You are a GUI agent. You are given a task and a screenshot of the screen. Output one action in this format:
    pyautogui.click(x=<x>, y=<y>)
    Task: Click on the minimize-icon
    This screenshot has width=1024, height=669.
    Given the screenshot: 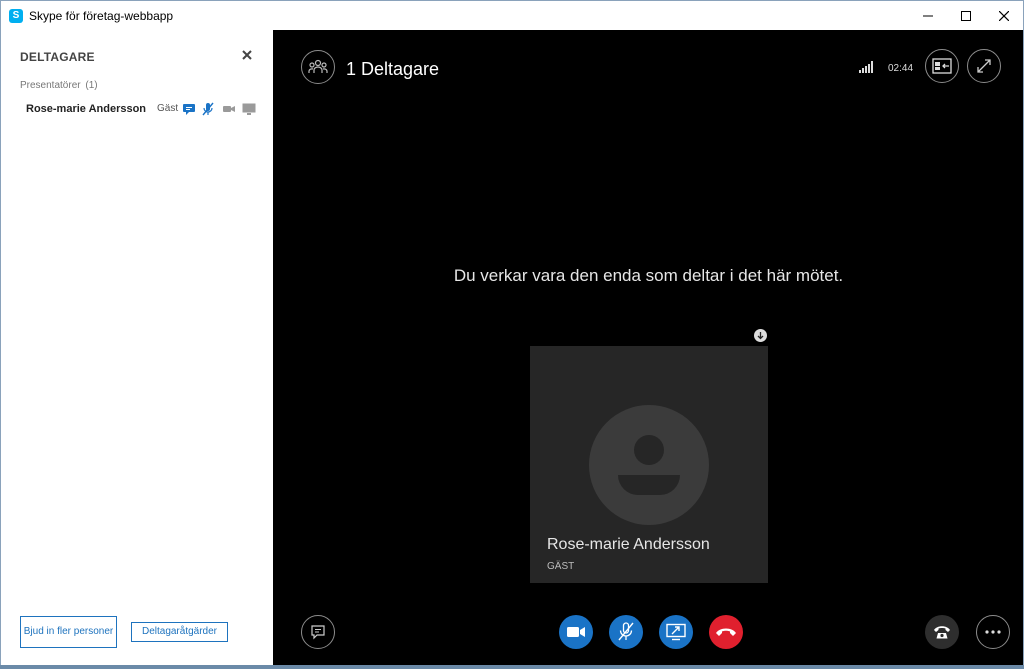 What is the action you would take?
    pyautogui.click(x=928, y=15)
    